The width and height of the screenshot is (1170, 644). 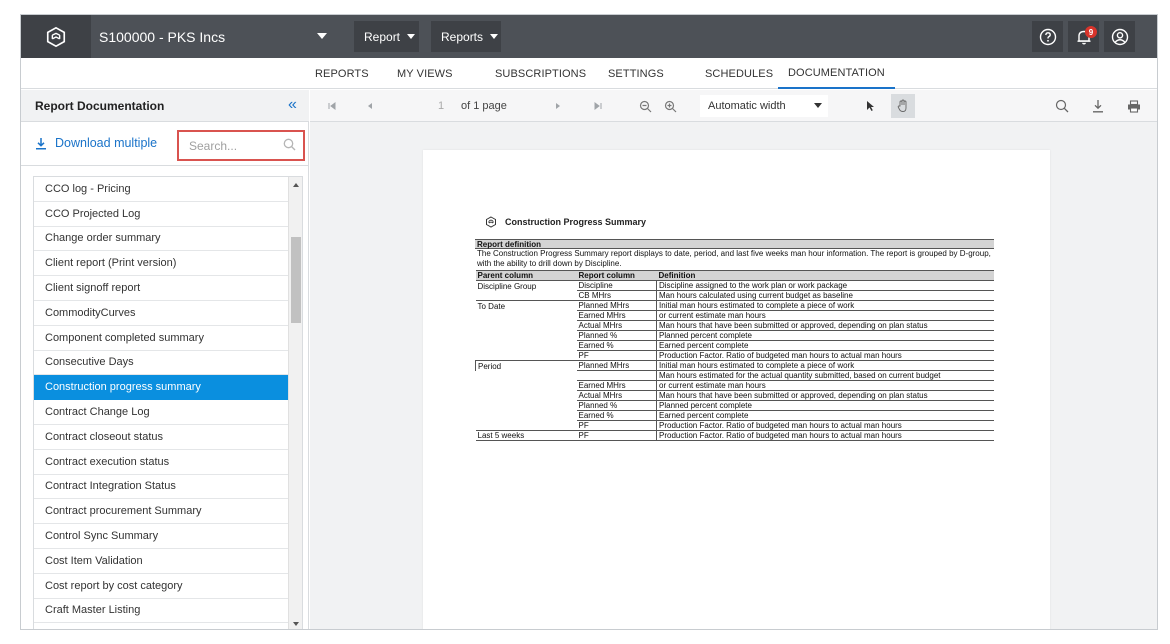 What do you see at coordinates (1098, 106) in the screenshot?
I see `download-document-icon` at bounding box center [1098, 106].